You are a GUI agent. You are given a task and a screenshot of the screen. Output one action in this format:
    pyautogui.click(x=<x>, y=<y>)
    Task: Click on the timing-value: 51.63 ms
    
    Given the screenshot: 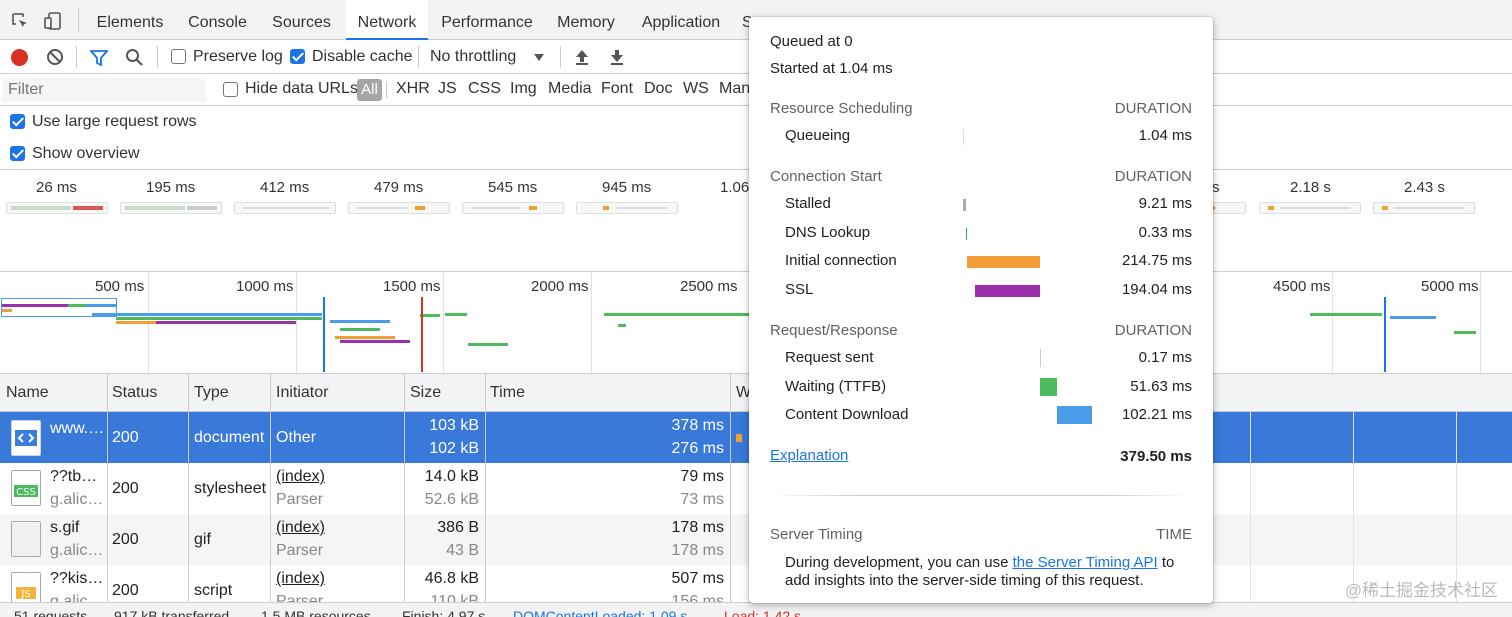 What is the action you would take?
    pyautogui.click(x=1161, y=386)
    